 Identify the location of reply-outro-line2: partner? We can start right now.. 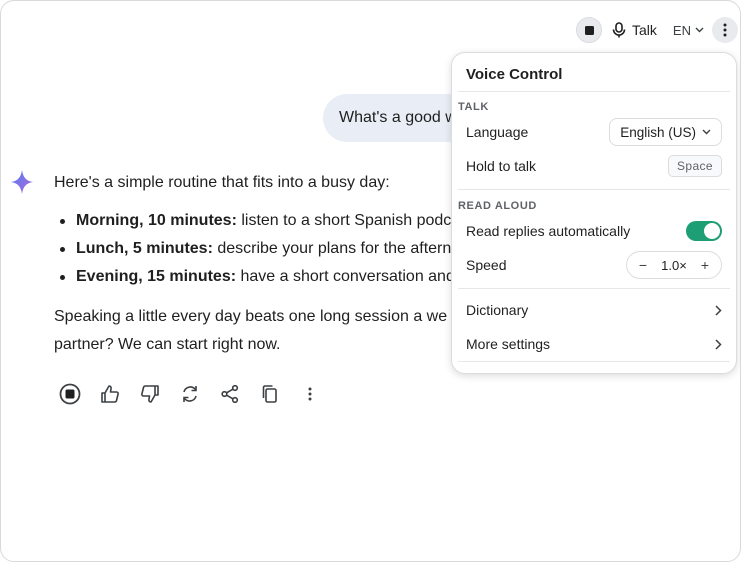
(167, 344).